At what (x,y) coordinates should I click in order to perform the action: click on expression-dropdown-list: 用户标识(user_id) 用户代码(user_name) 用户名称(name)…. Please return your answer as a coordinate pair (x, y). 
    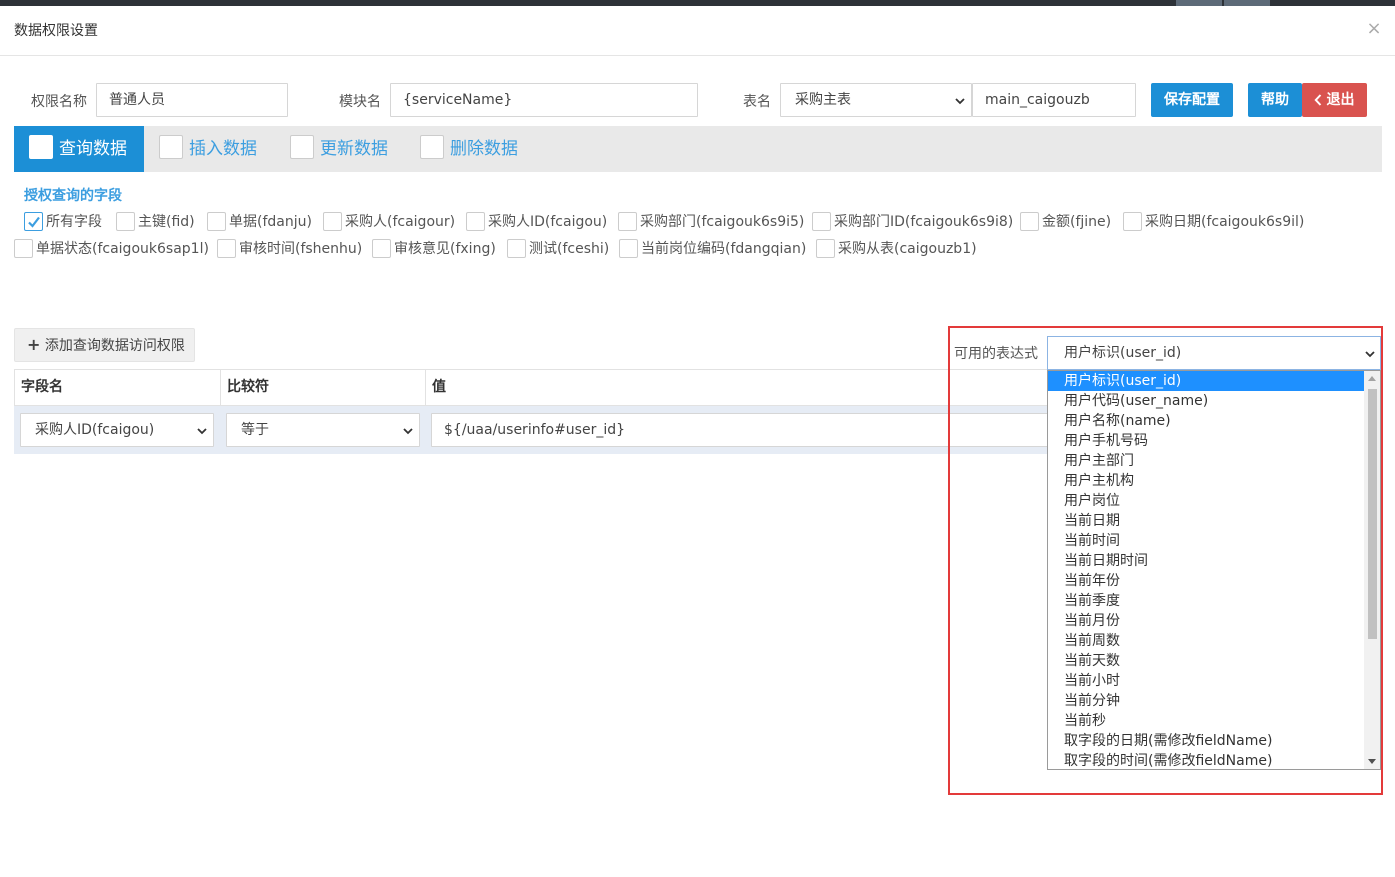
    Looking at the image, I should click on (1214, 570).